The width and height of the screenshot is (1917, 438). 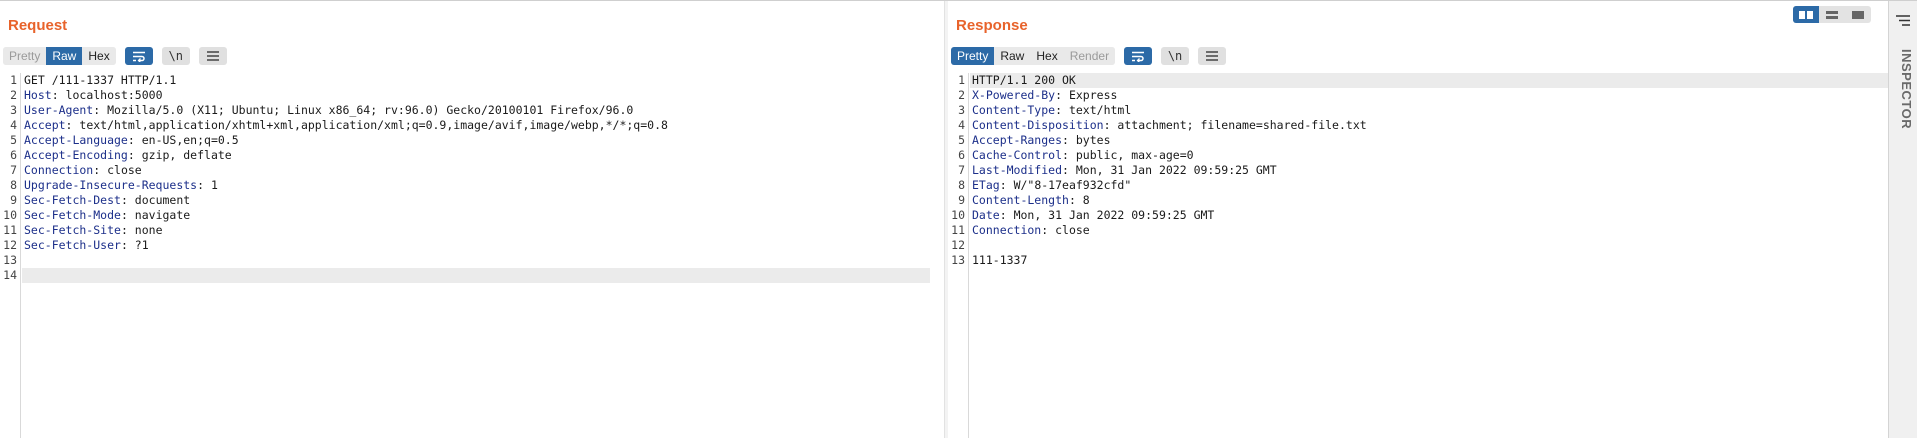 I want to click on line-content: Sec-Fetch-Site: none, so click(x=93, y=230).